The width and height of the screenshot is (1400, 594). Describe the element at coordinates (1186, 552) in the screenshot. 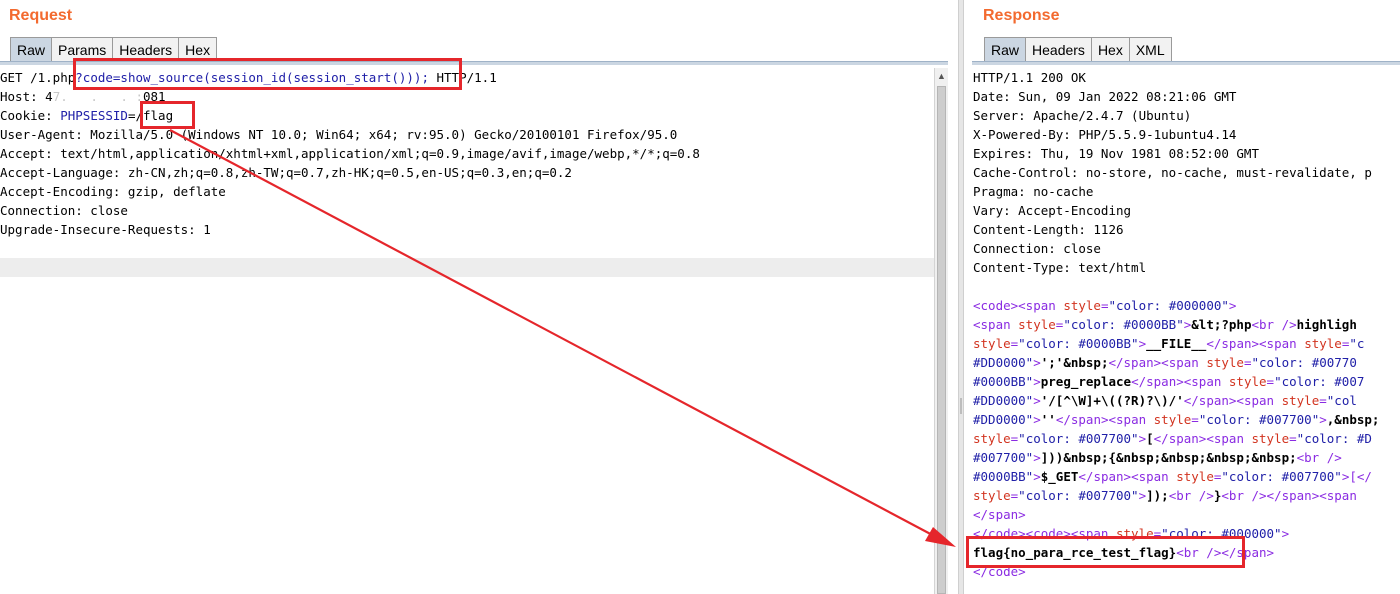

I see `flag-line: flag{no_para_rce_test_flag}<br /></span>` at that location.